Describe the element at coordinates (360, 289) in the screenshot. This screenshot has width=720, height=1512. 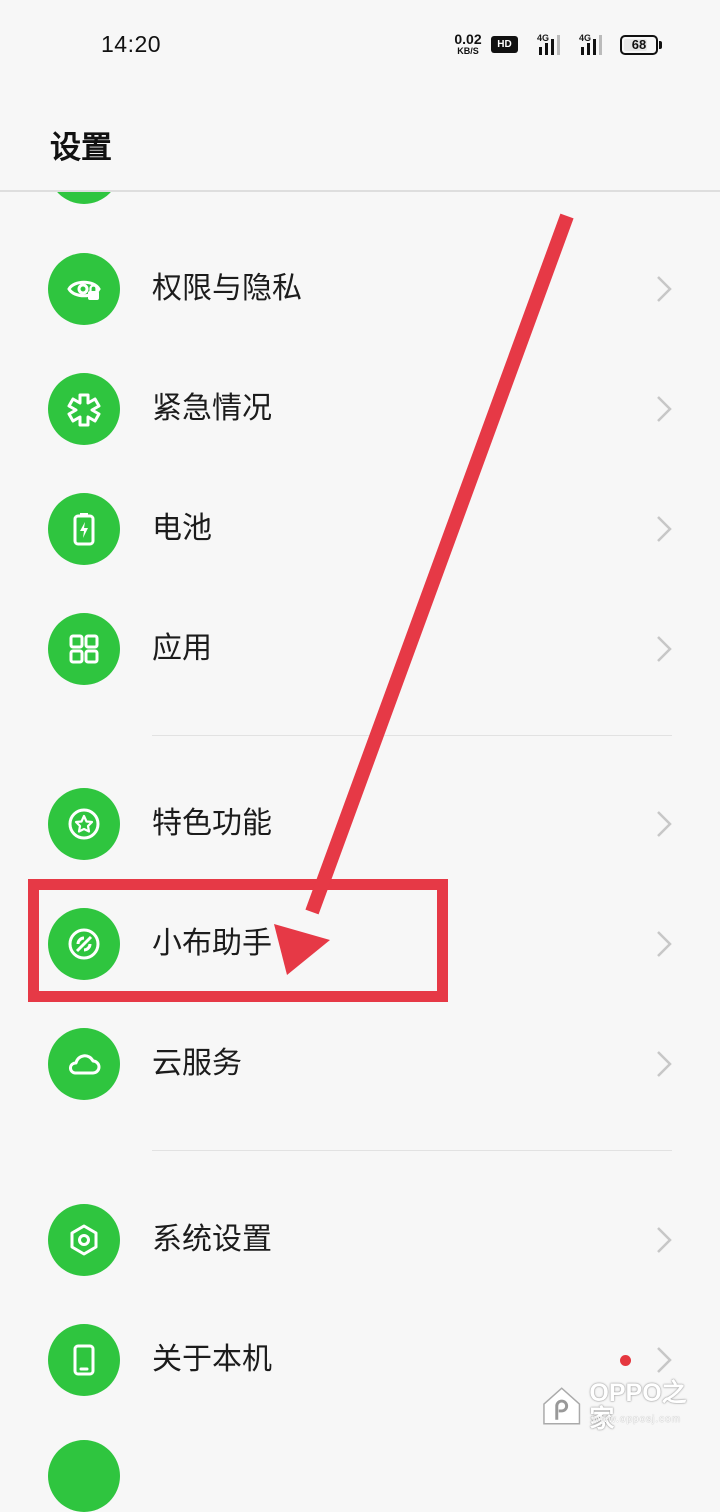
I see `settings-item-privacy: 权限与隐私` at that location.